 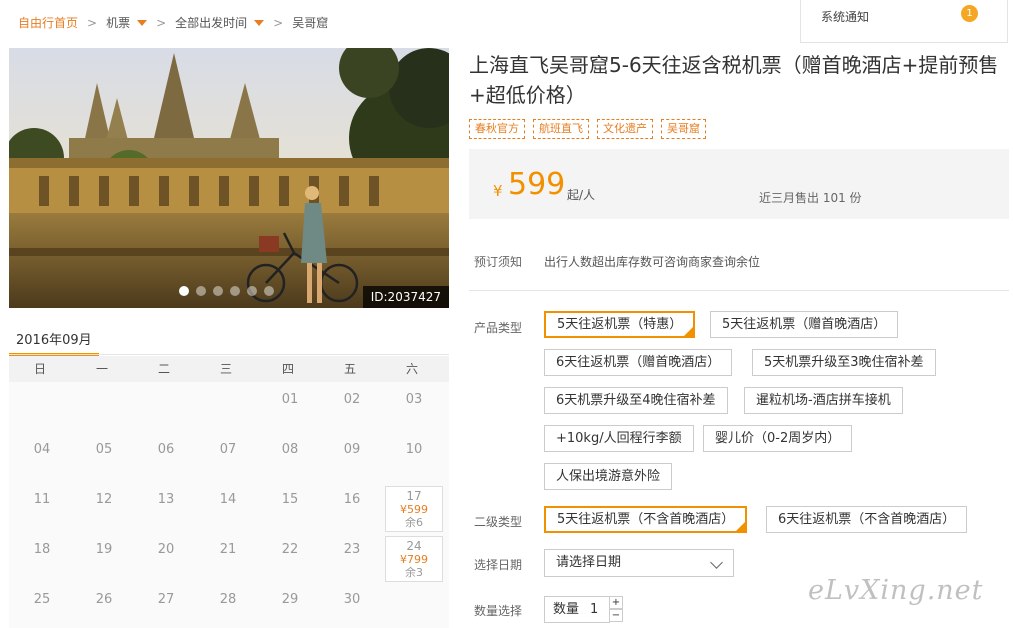 I want to click on calendar-day-available: 17 ¥599 余6, so click(x=414, y=509).